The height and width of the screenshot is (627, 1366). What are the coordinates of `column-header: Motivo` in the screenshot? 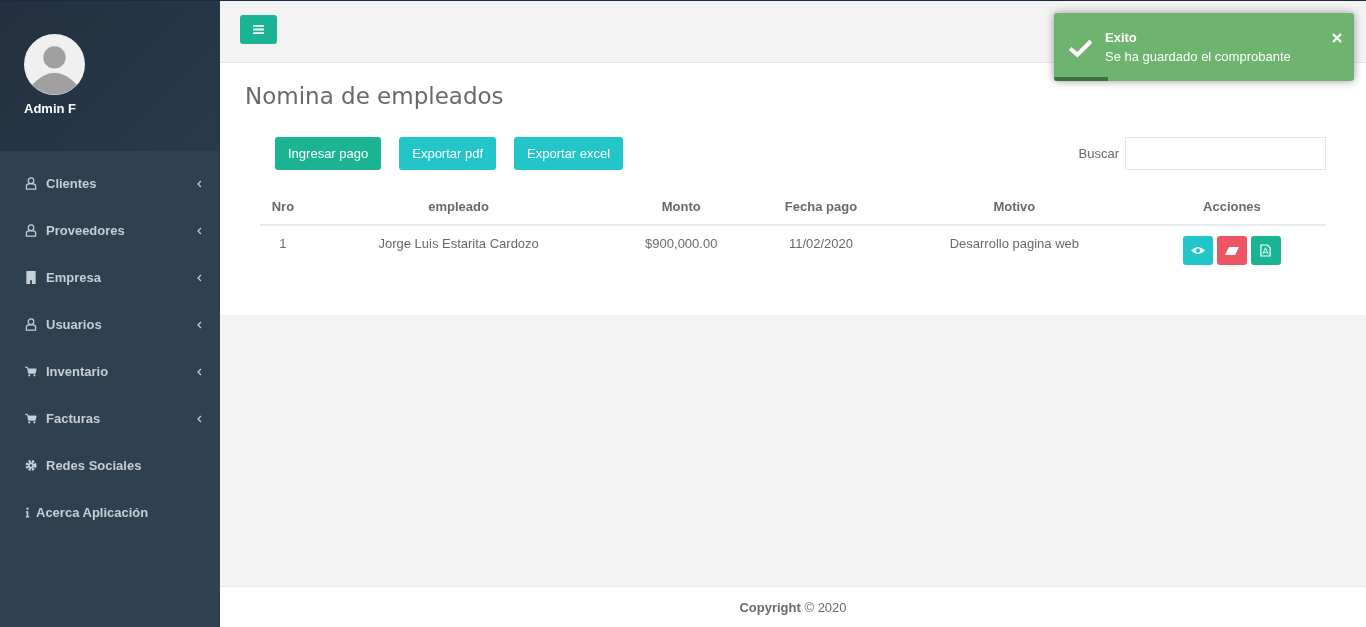 It's located at (1014, 206).